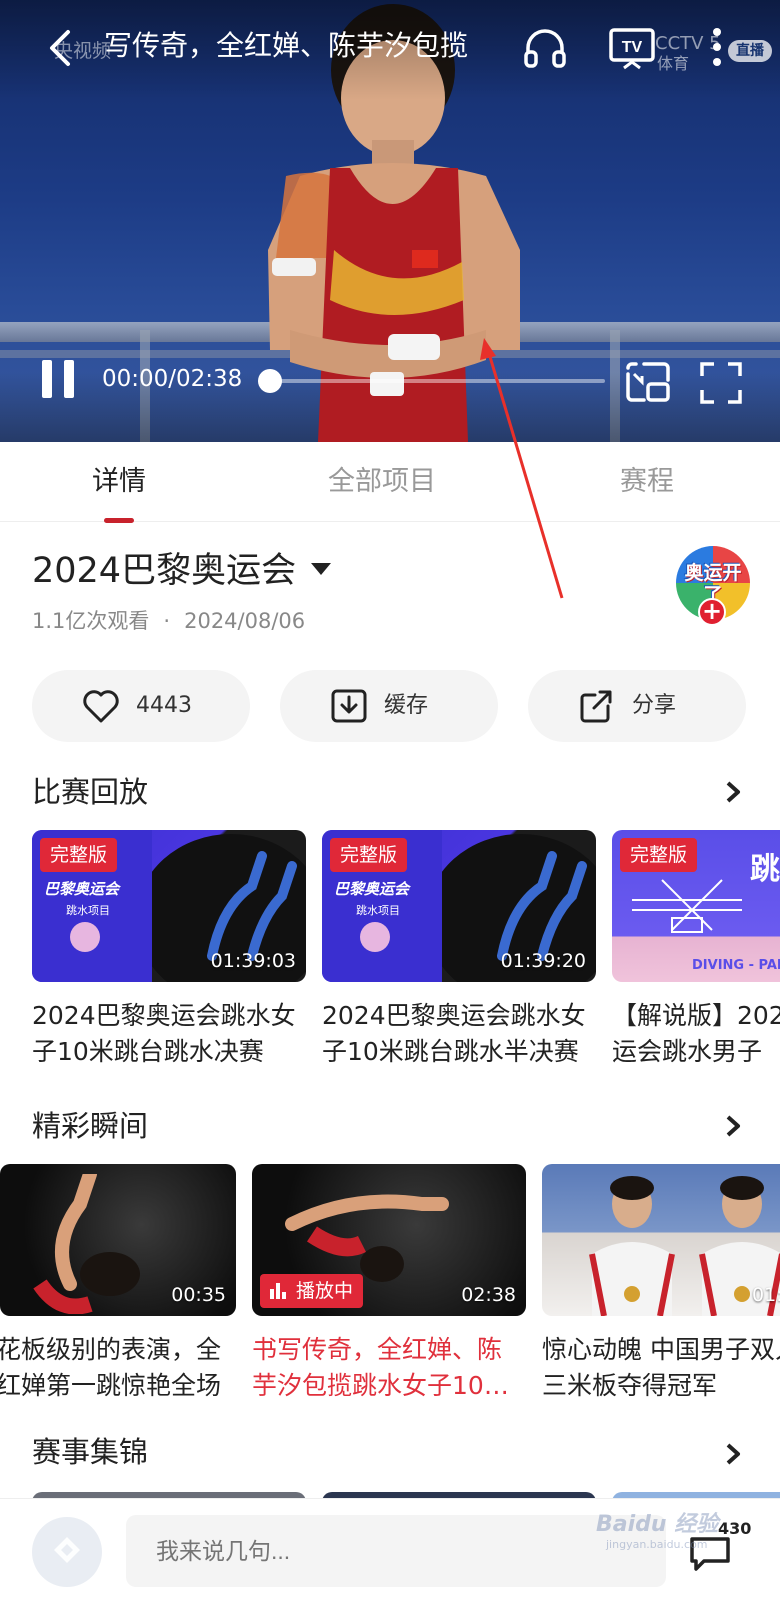  What do you see at coordinates (119, 520) in the screenshot?
I see `active-tab-indicator` at bounding box center [119, 520].